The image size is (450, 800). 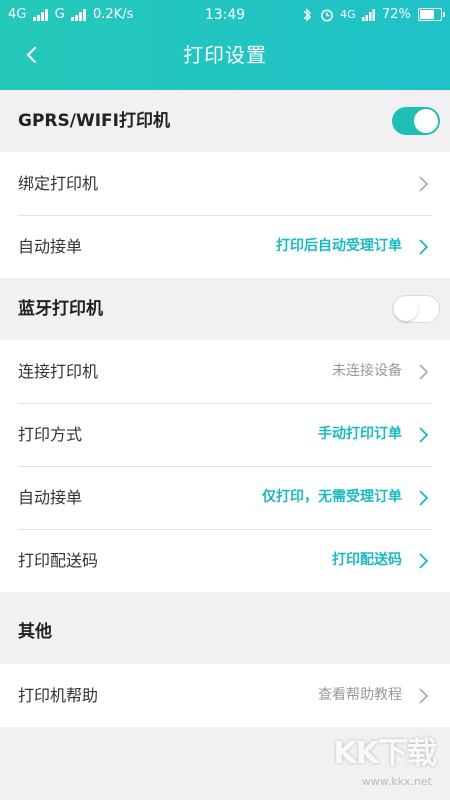 What do you see at coordinates (225, 560) in the screenshot?
I see `row-print-delivery-code: 打印配送码 打印配送码` at bounding box center [225, 560].